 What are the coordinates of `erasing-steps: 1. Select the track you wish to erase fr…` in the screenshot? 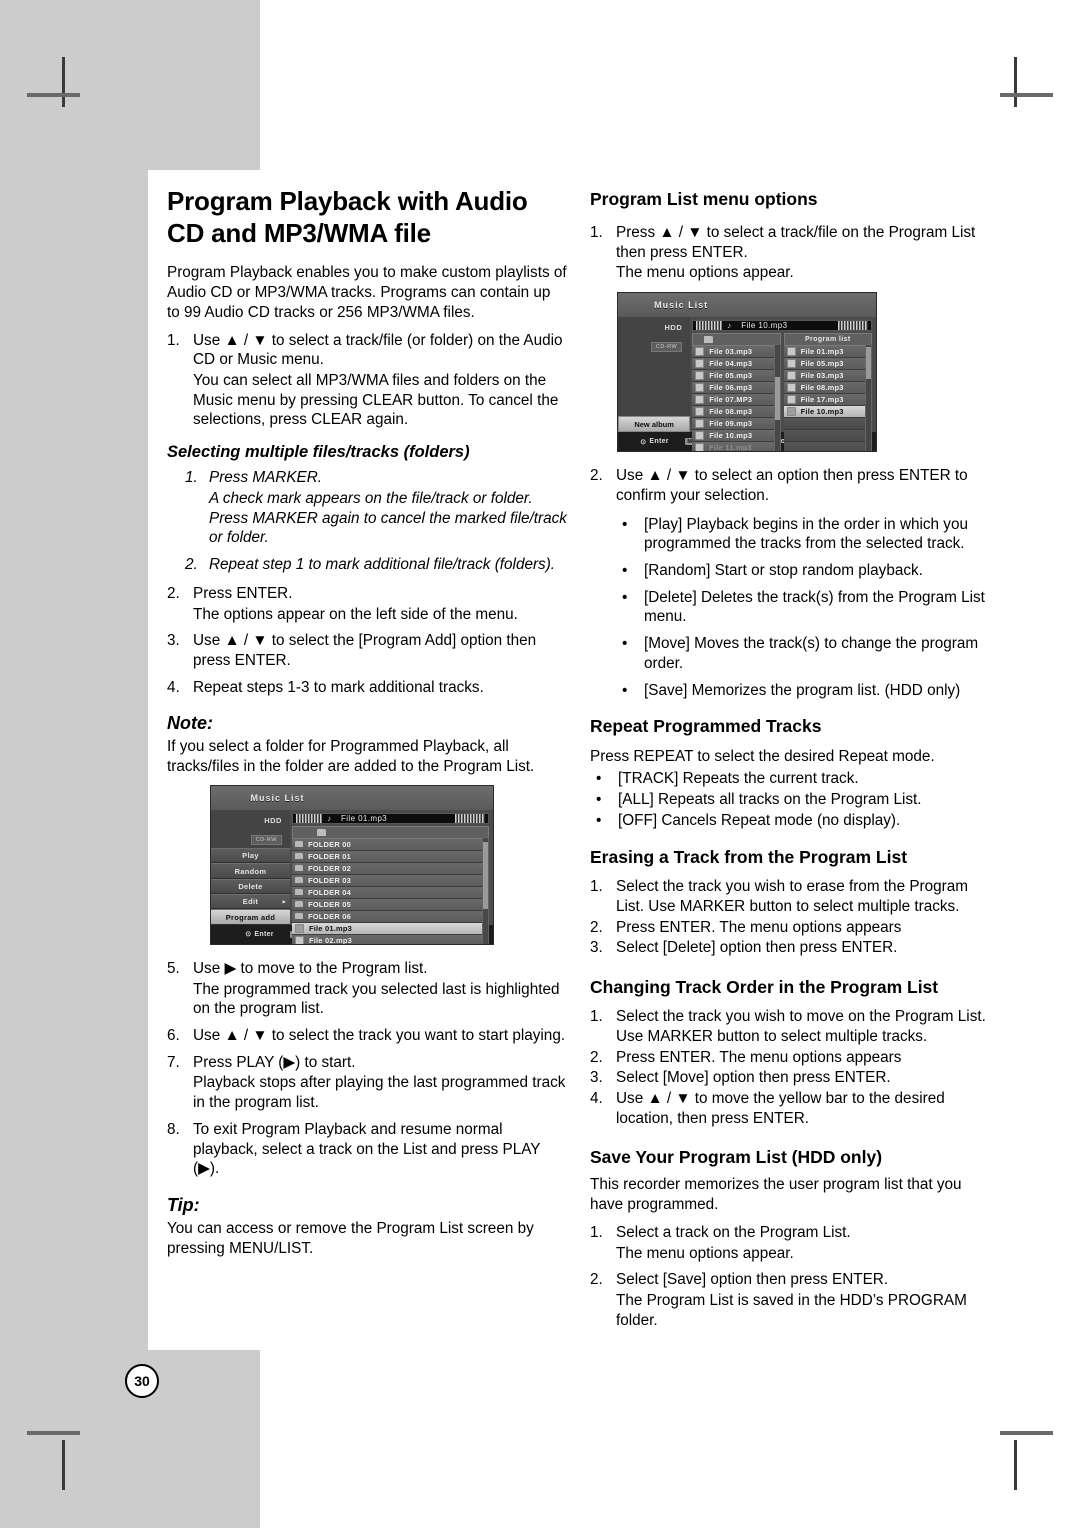 It's located at (790, 917).